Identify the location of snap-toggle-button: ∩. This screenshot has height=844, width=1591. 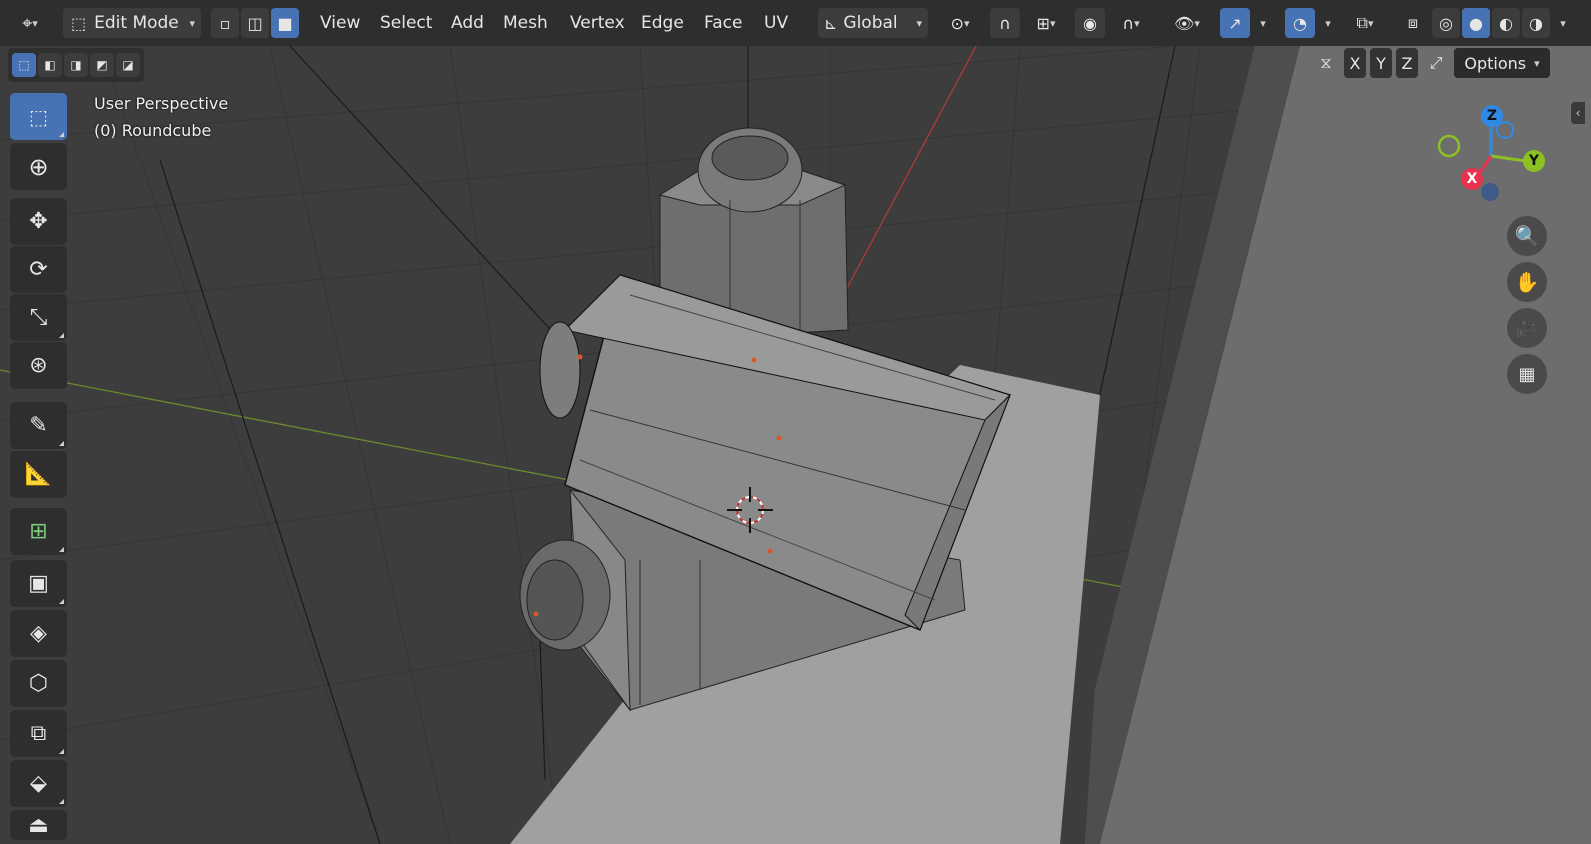
(1005, 23).